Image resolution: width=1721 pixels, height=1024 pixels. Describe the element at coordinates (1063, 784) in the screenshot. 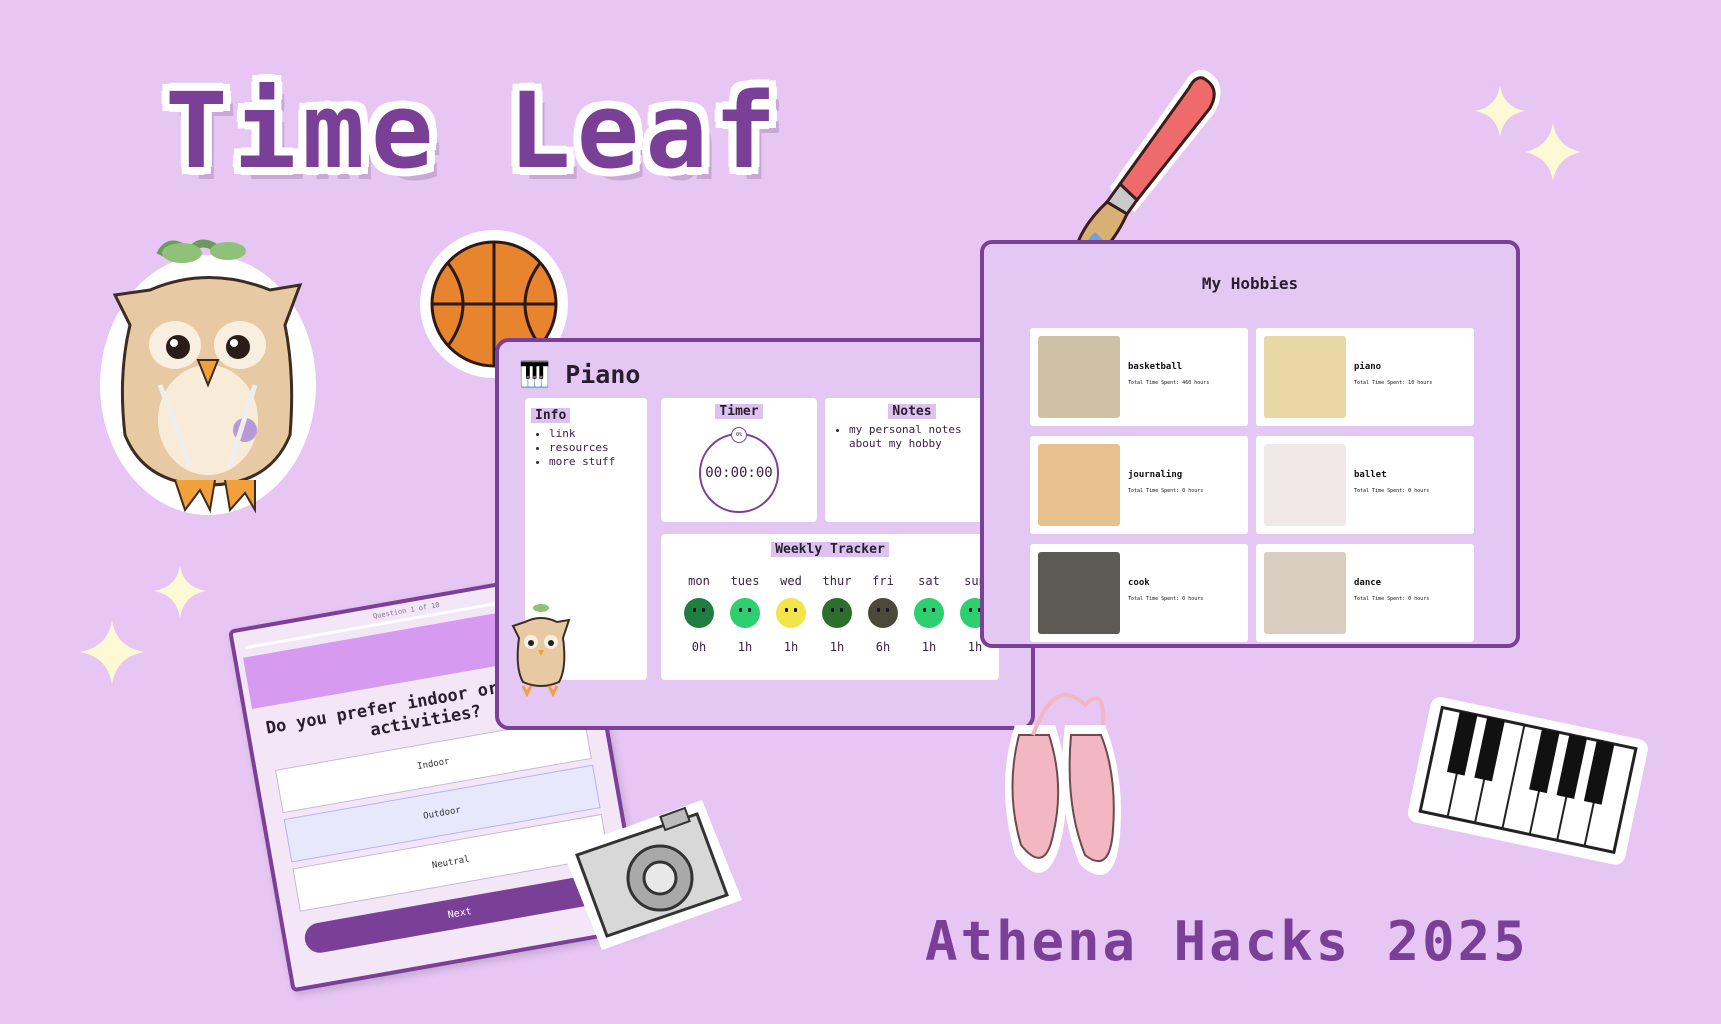

I see `ballet-shoes-sticker` at that location.